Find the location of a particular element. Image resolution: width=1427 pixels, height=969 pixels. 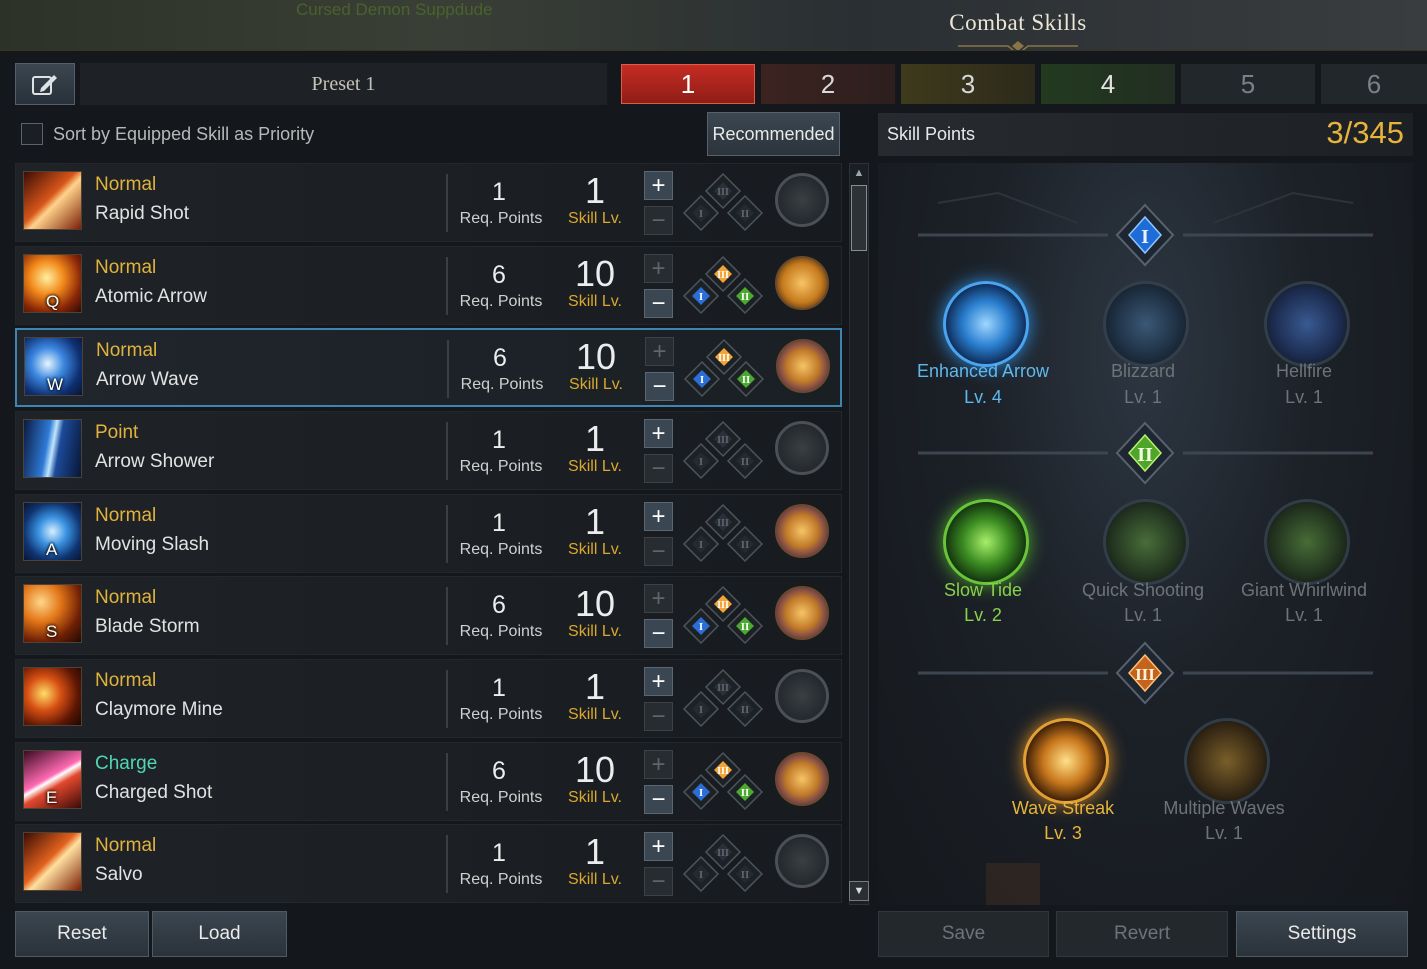

edit-preset-button is located at coordinates (45, 84).